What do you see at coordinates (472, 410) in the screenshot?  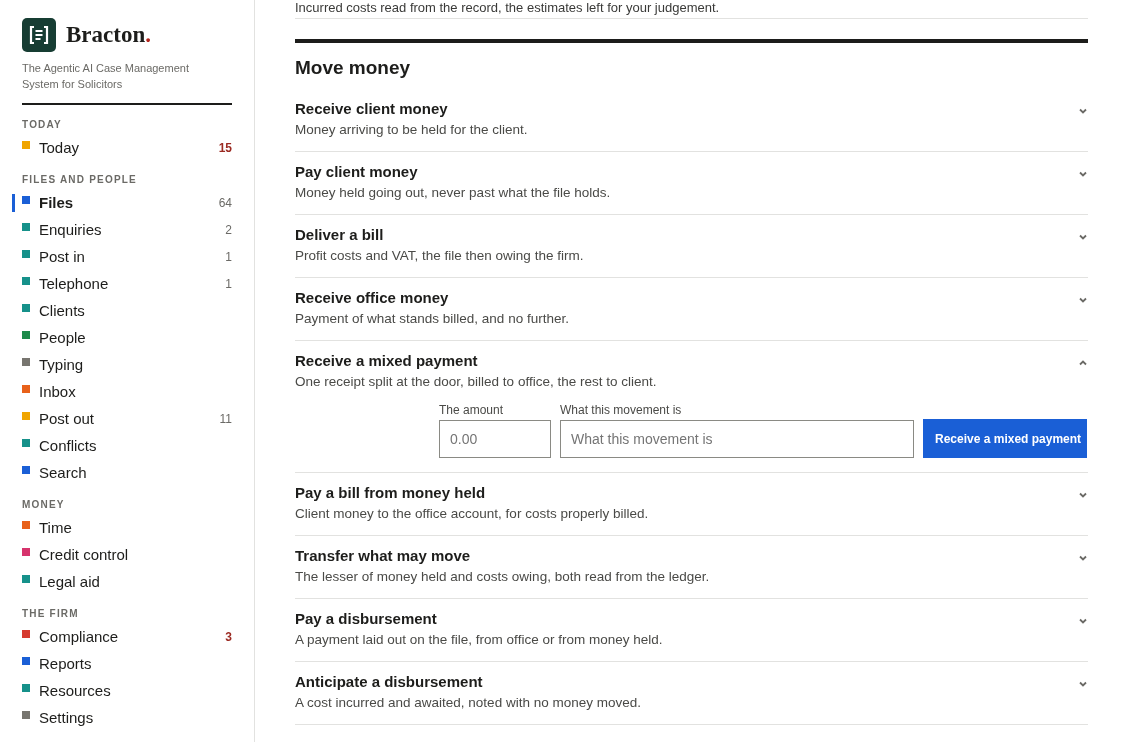 I see `field-label: The amount` at bounding box center [472, 410].